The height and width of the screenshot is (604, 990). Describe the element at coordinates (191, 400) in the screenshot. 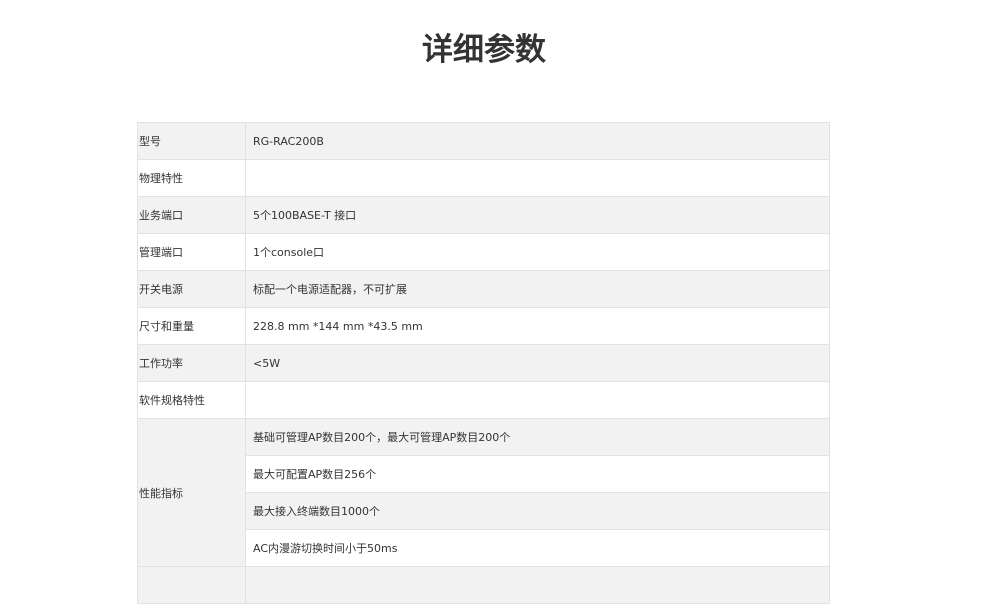

I see `spec-label: 软件规格特性` at that location.